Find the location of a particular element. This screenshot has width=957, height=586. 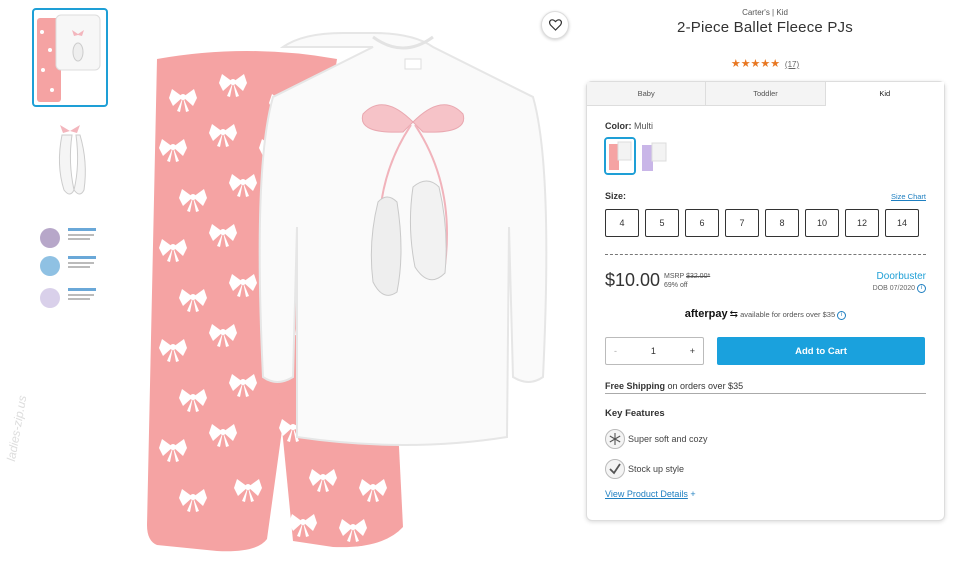

view-product-details-link: View Product Details + is located at coordinates (650, 494).